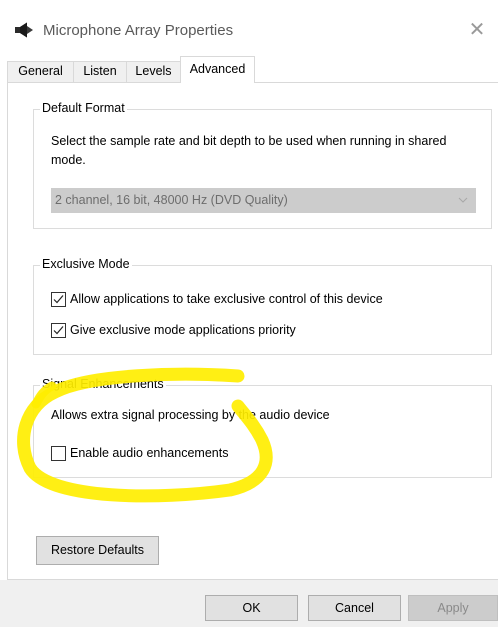 The image size is (498, 627). What do you see at coordinates (103, 384) in the screenshot?
I see `signal-enhancements-legend: Signal Enhancements` at bounding box center [103, 384].